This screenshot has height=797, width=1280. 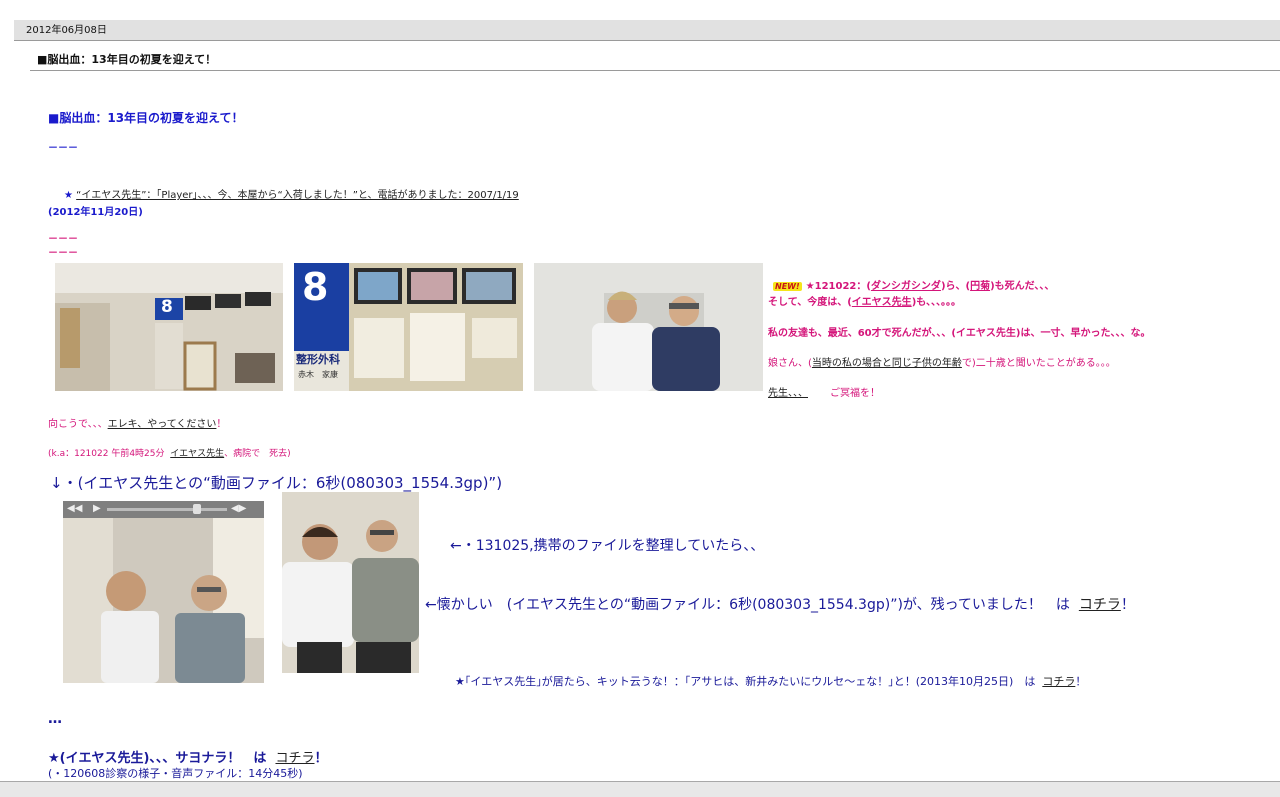 What do you see at coordinates (294, 758) in the screenshot?
I see `kochira-link-sayonara: コチラ` at bounding box center [294, 758].